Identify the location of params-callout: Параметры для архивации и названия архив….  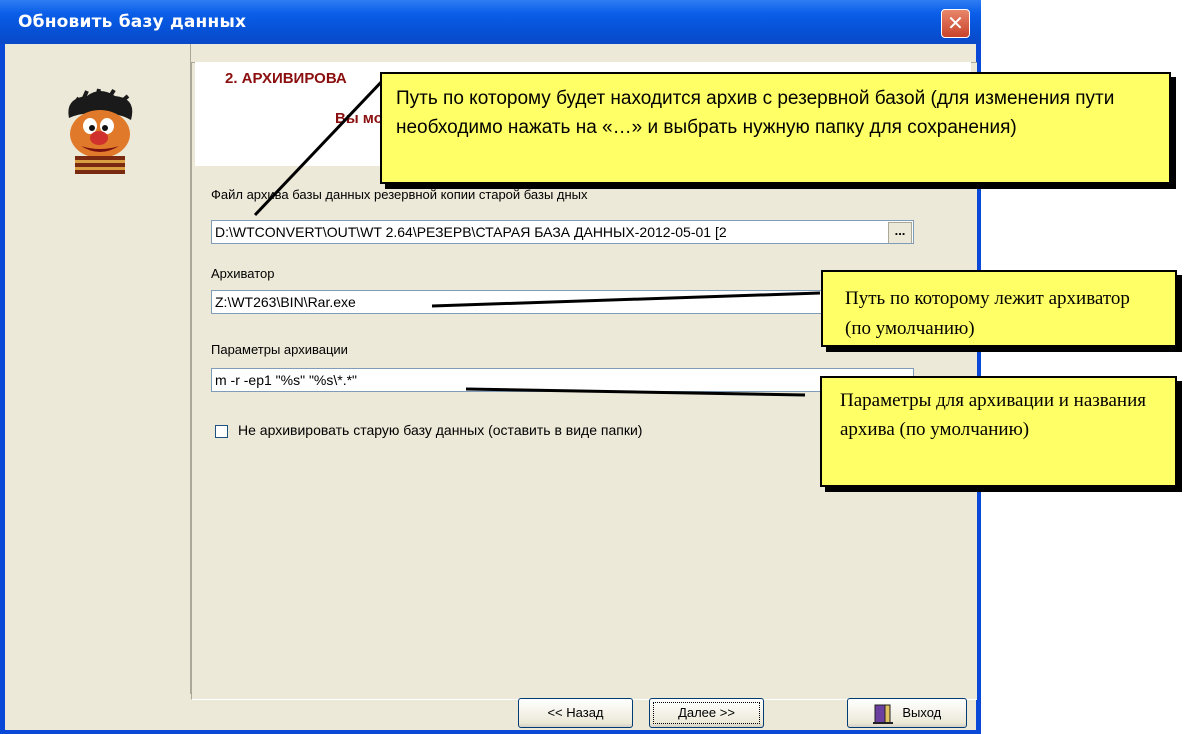
(998, 431).